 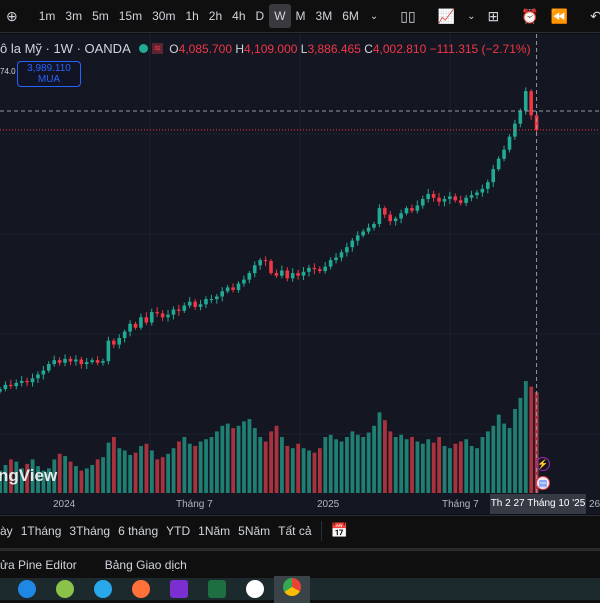 What do you see at coordinates (8, 71) in the screenshot?
I see `price-tag: 74.0` at bounding box center [8, 71].